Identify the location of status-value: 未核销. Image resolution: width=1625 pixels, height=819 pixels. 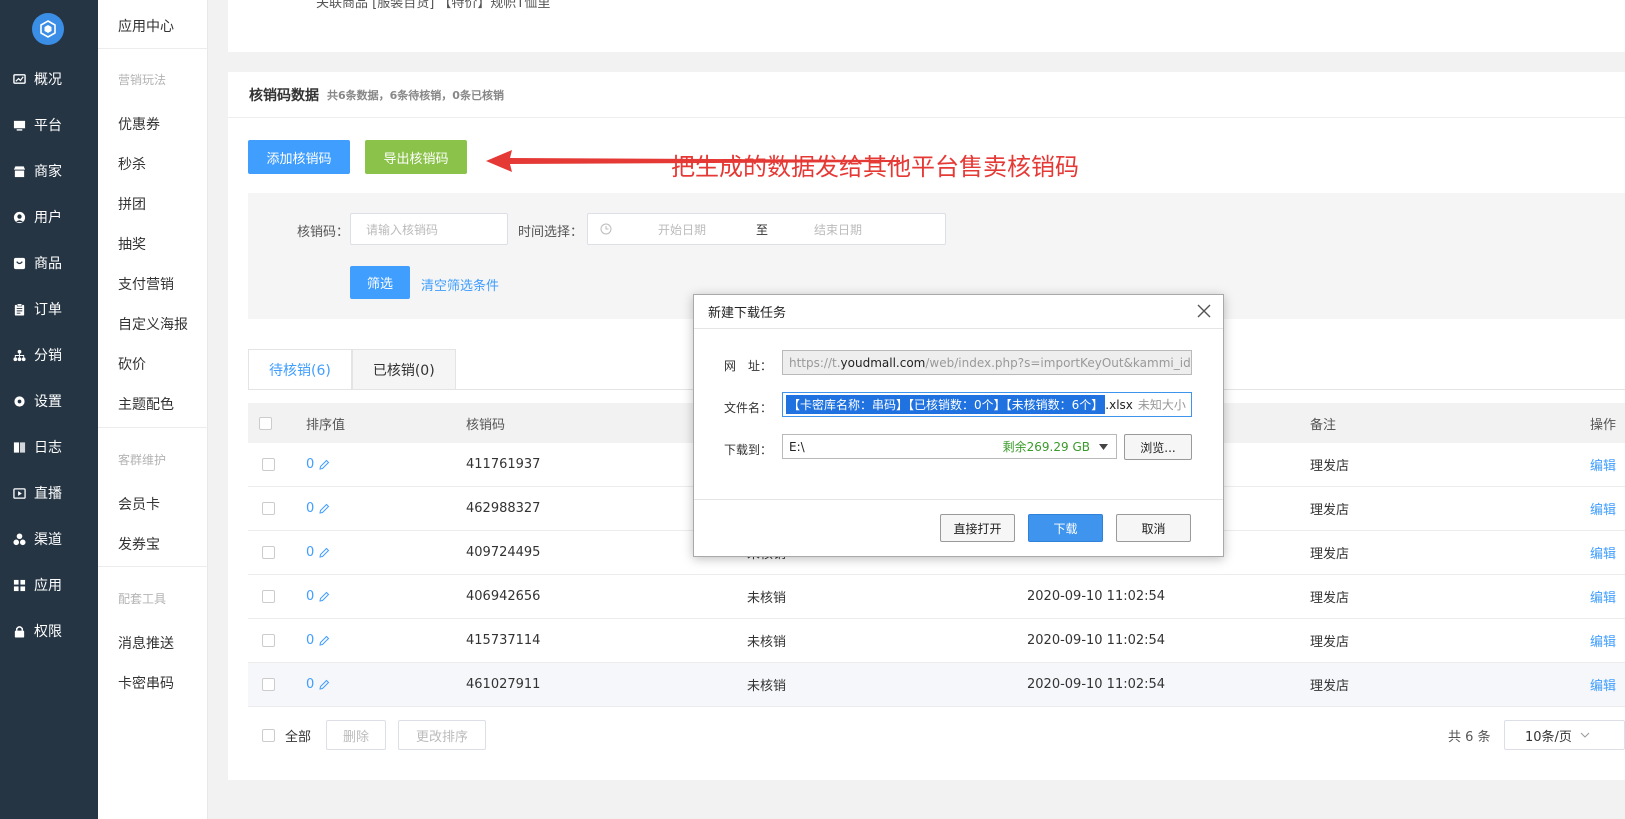
(767, 642).